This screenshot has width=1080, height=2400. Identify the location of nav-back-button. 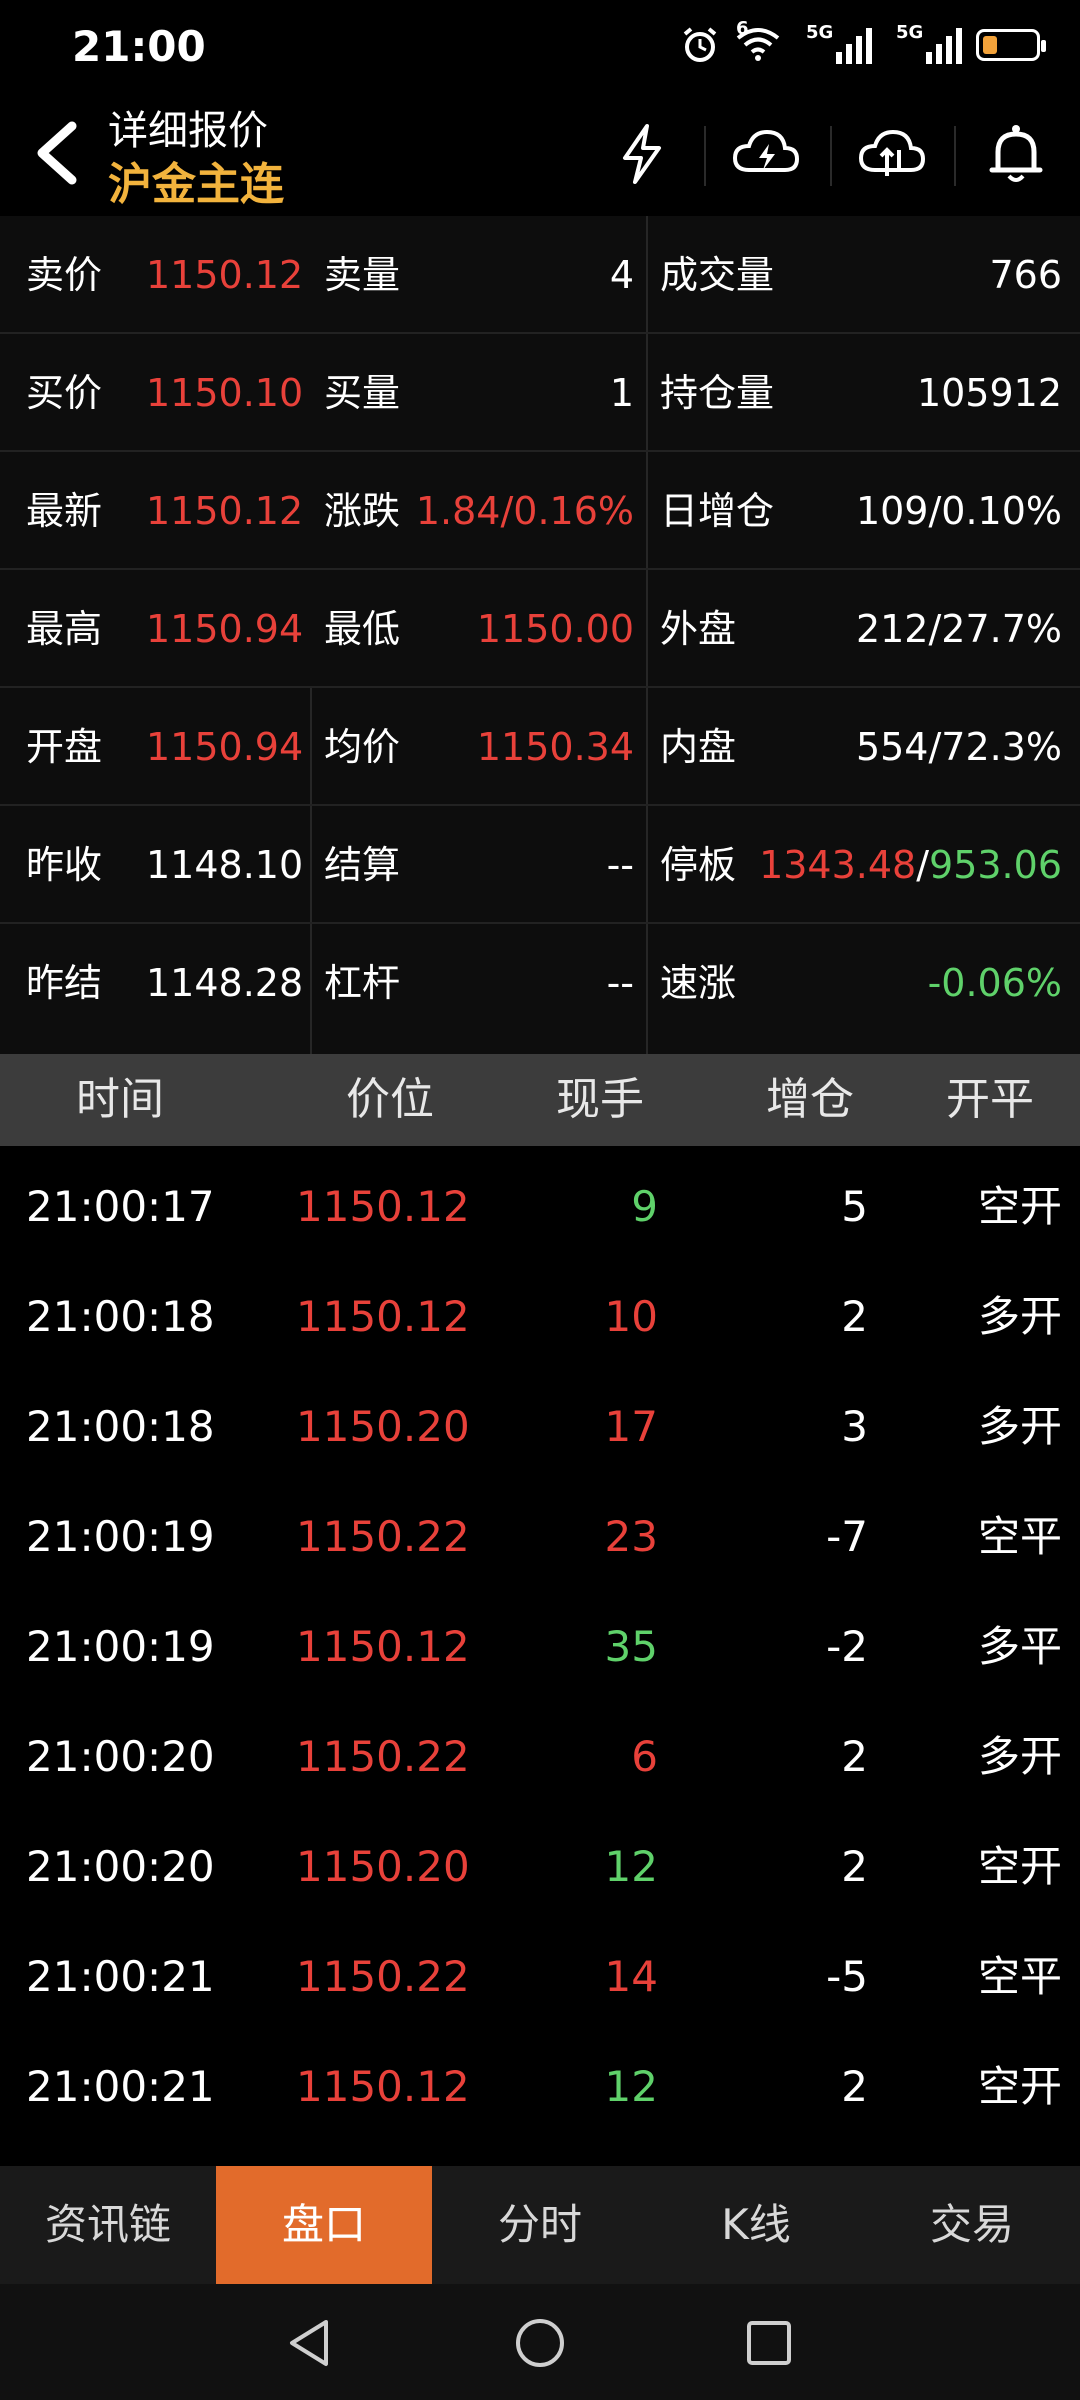
(309, 2343).